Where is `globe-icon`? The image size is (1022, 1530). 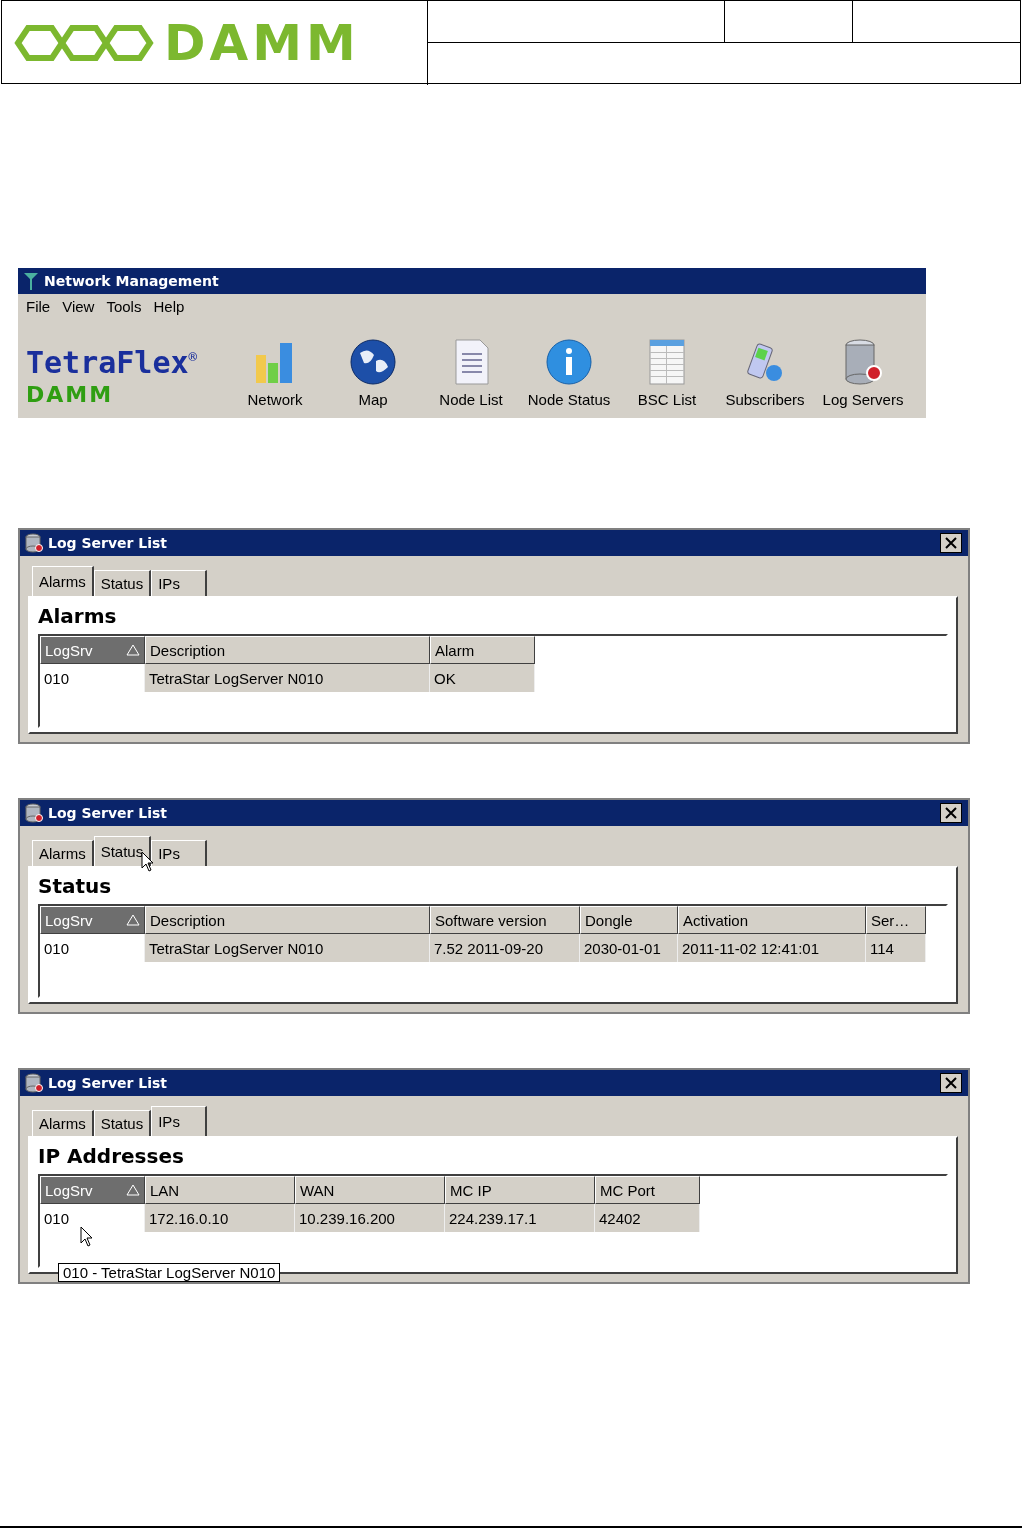 globe-icon is located at coordinates (373, 362).